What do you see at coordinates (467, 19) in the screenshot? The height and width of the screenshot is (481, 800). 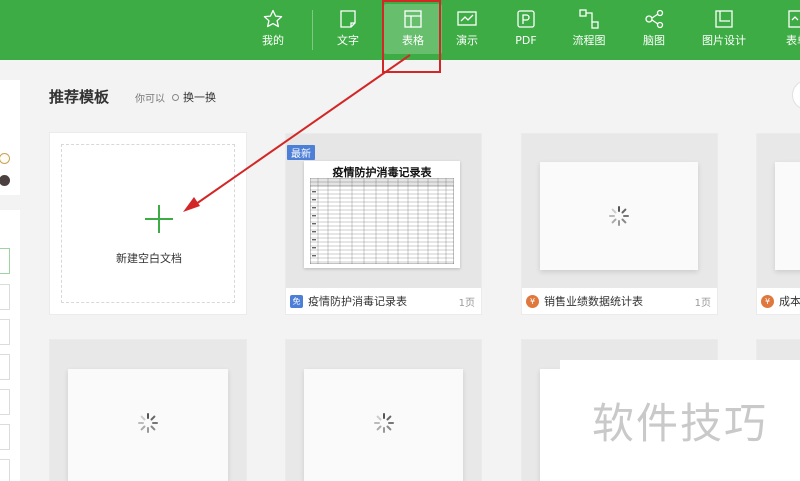 I see `presentation-icon` at bounding box center [467, 19].